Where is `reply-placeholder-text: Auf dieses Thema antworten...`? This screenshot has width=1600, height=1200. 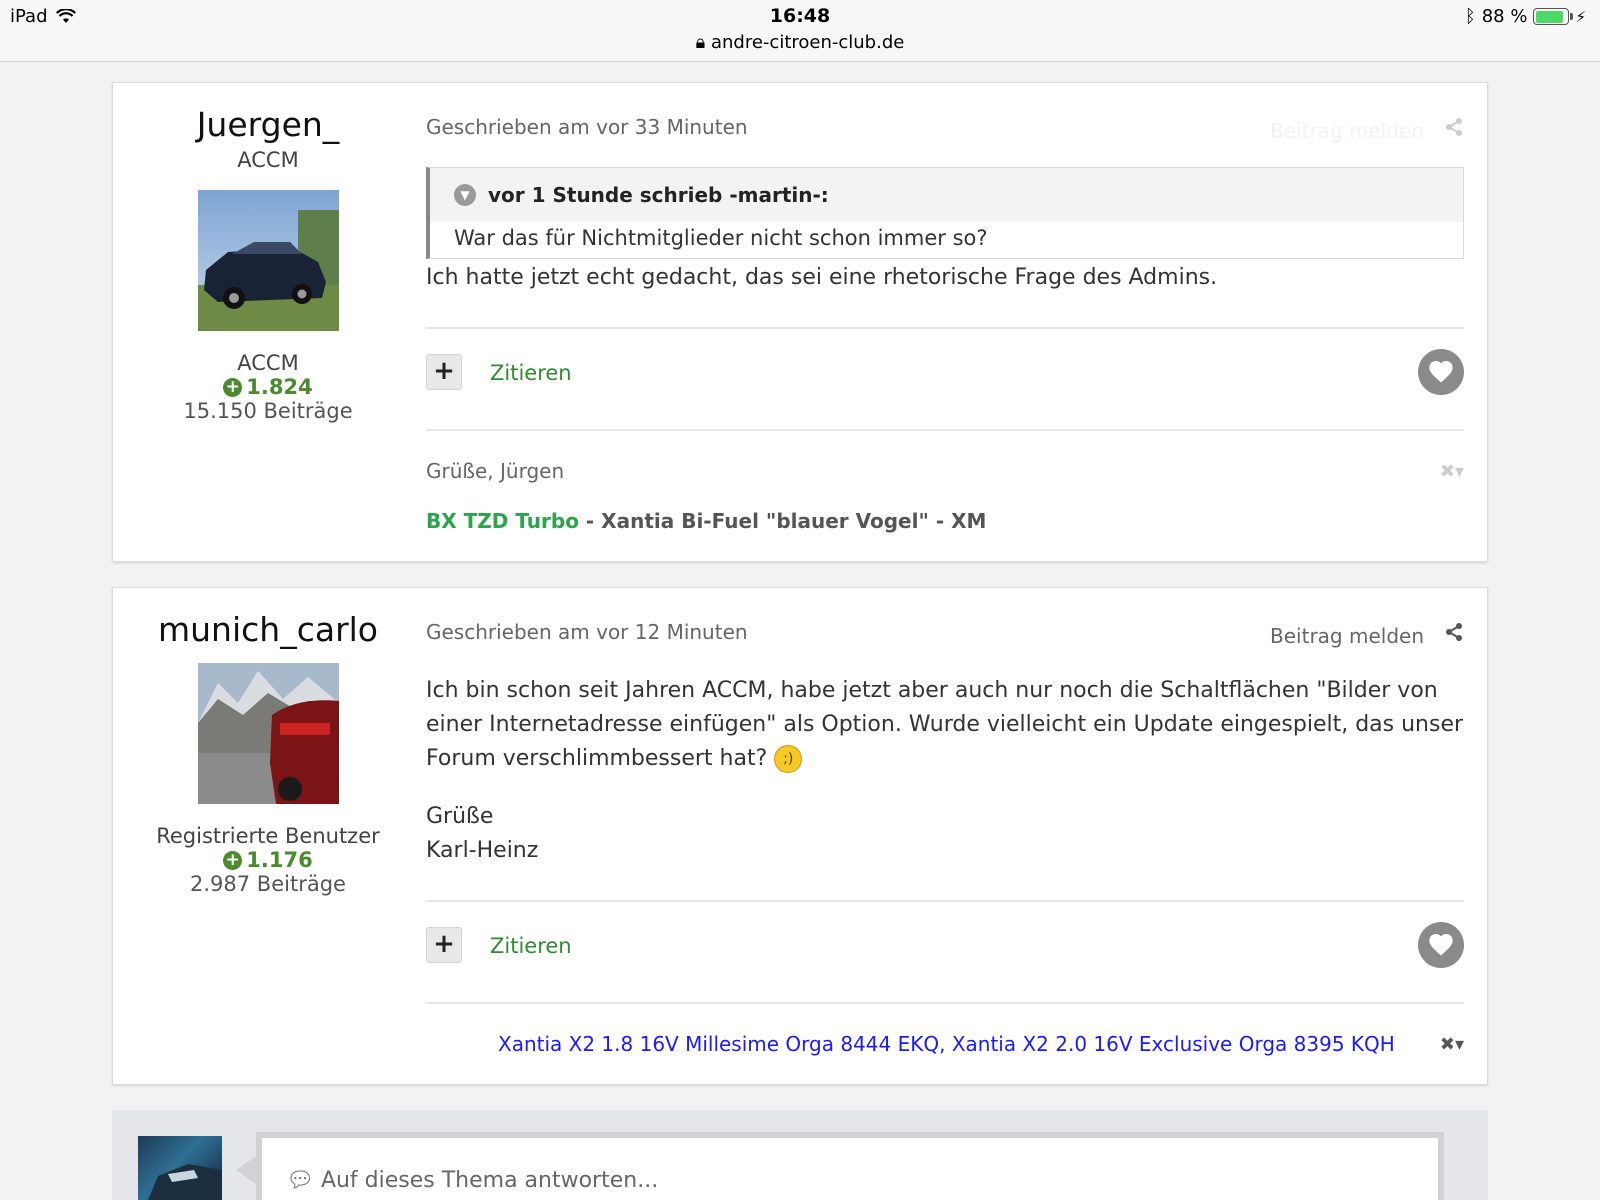 reply-placeholder-text: Auf dieses Thema antworten... is located at coordinates (489, 1180).